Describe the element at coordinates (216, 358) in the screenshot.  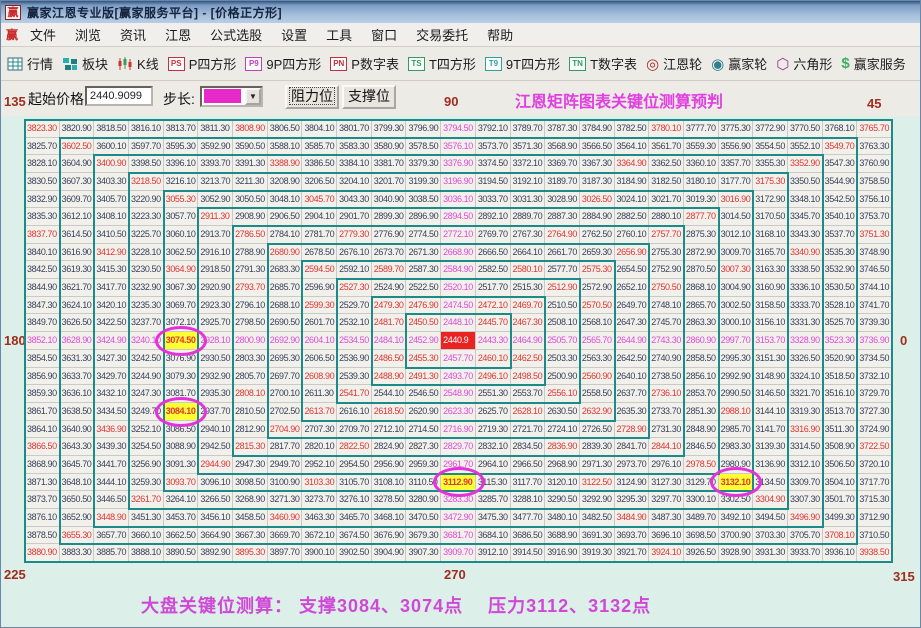
I see `grid-cell: 2930.50` at that location.